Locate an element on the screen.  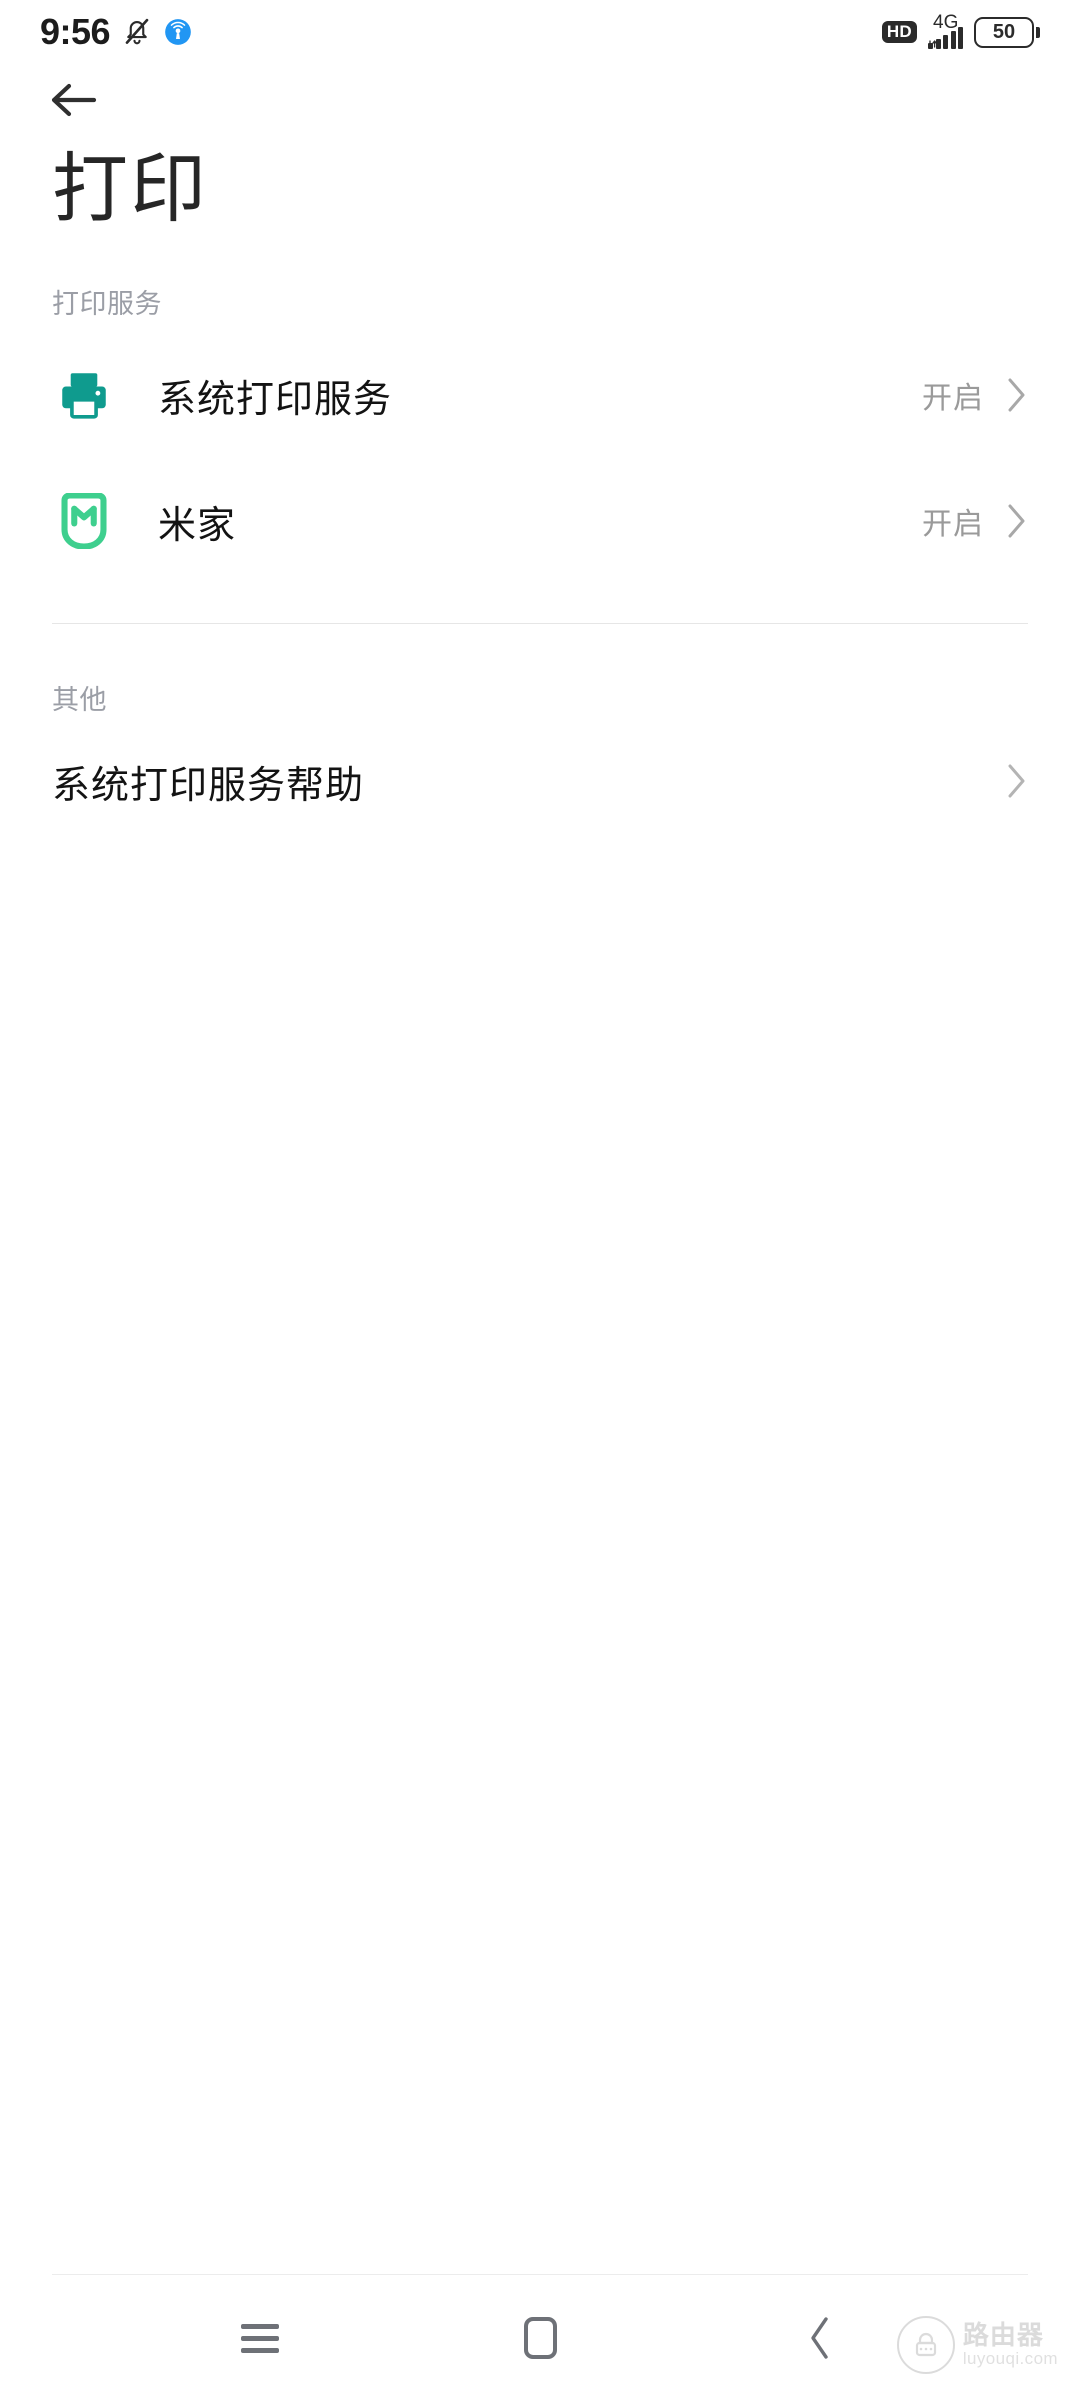
signal-indicator: 4G is located at coordinates (945, 30).